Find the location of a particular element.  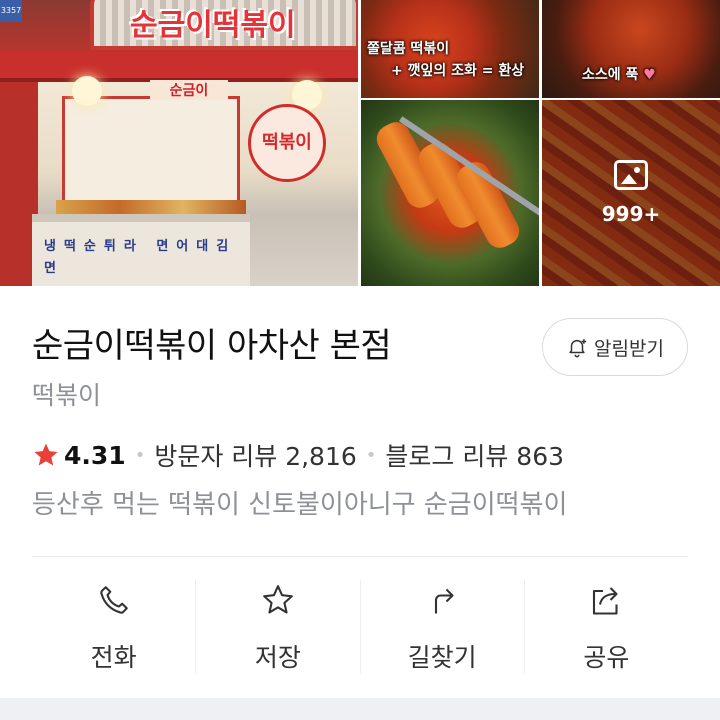

image-icon is located at coordinates (631, 175).